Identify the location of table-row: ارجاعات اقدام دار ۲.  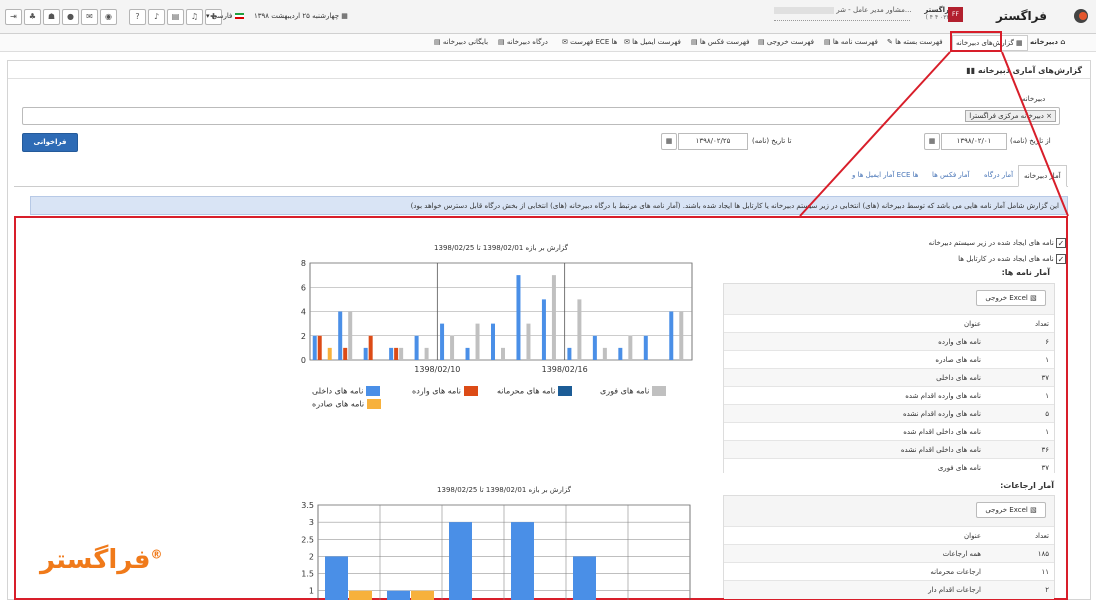
(889, 589).